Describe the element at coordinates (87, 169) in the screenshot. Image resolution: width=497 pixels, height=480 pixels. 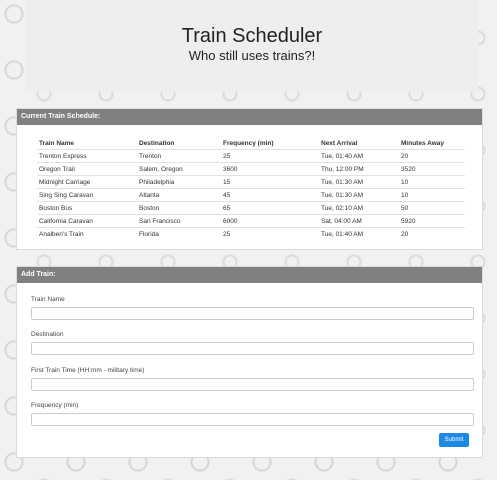
I see `cell-train-name: Oregon Trail` at that location.